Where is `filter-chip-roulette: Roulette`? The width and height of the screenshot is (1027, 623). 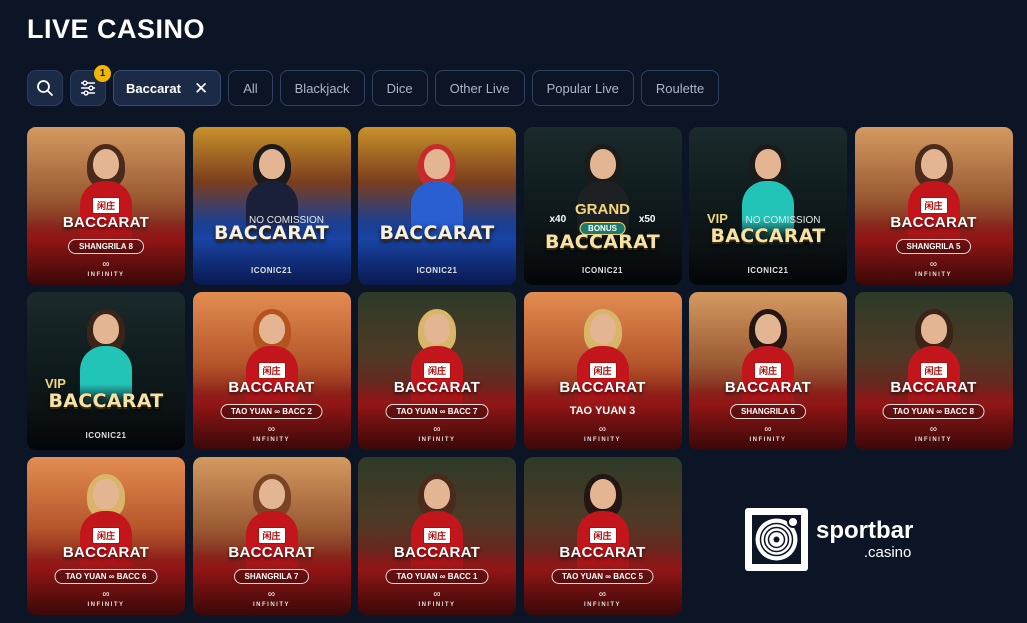 filter-chip-roulette: Roulette is located at coordinates (680, 88).